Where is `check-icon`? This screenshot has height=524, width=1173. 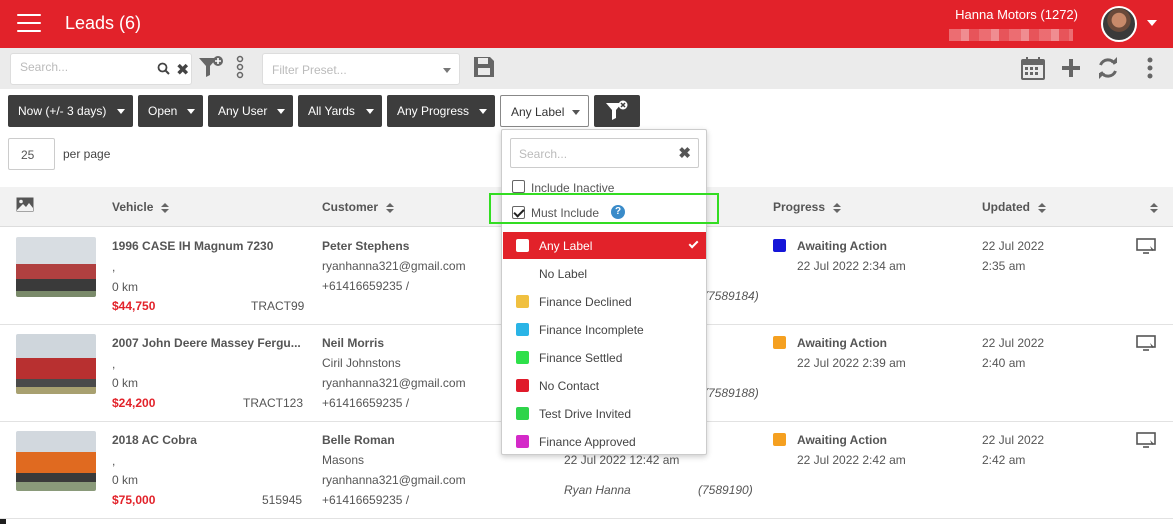 check-icon is located at coordinates (693, 243).